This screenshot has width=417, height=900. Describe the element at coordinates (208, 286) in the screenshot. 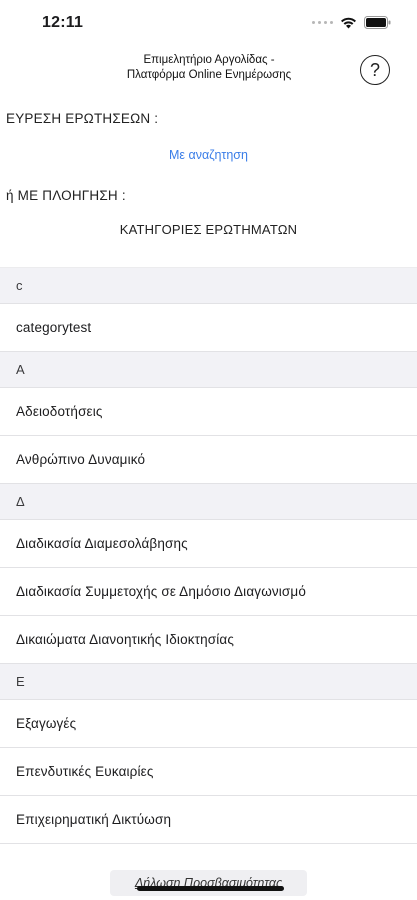

I see `section-header: c` at that location.